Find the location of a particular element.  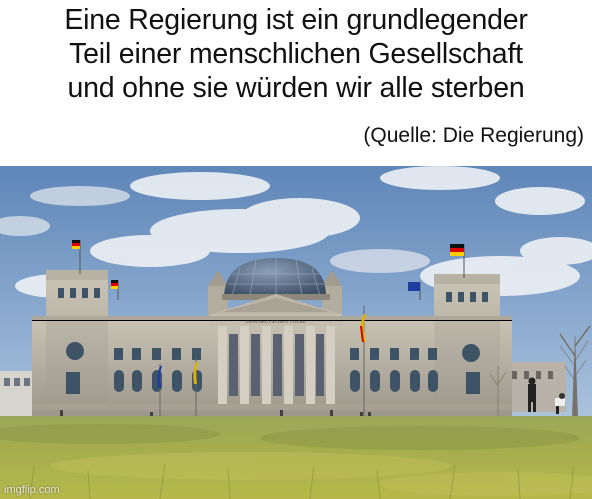

source-attribution: (Quelle: Die Regierung) is located at coordinates (473, 135).